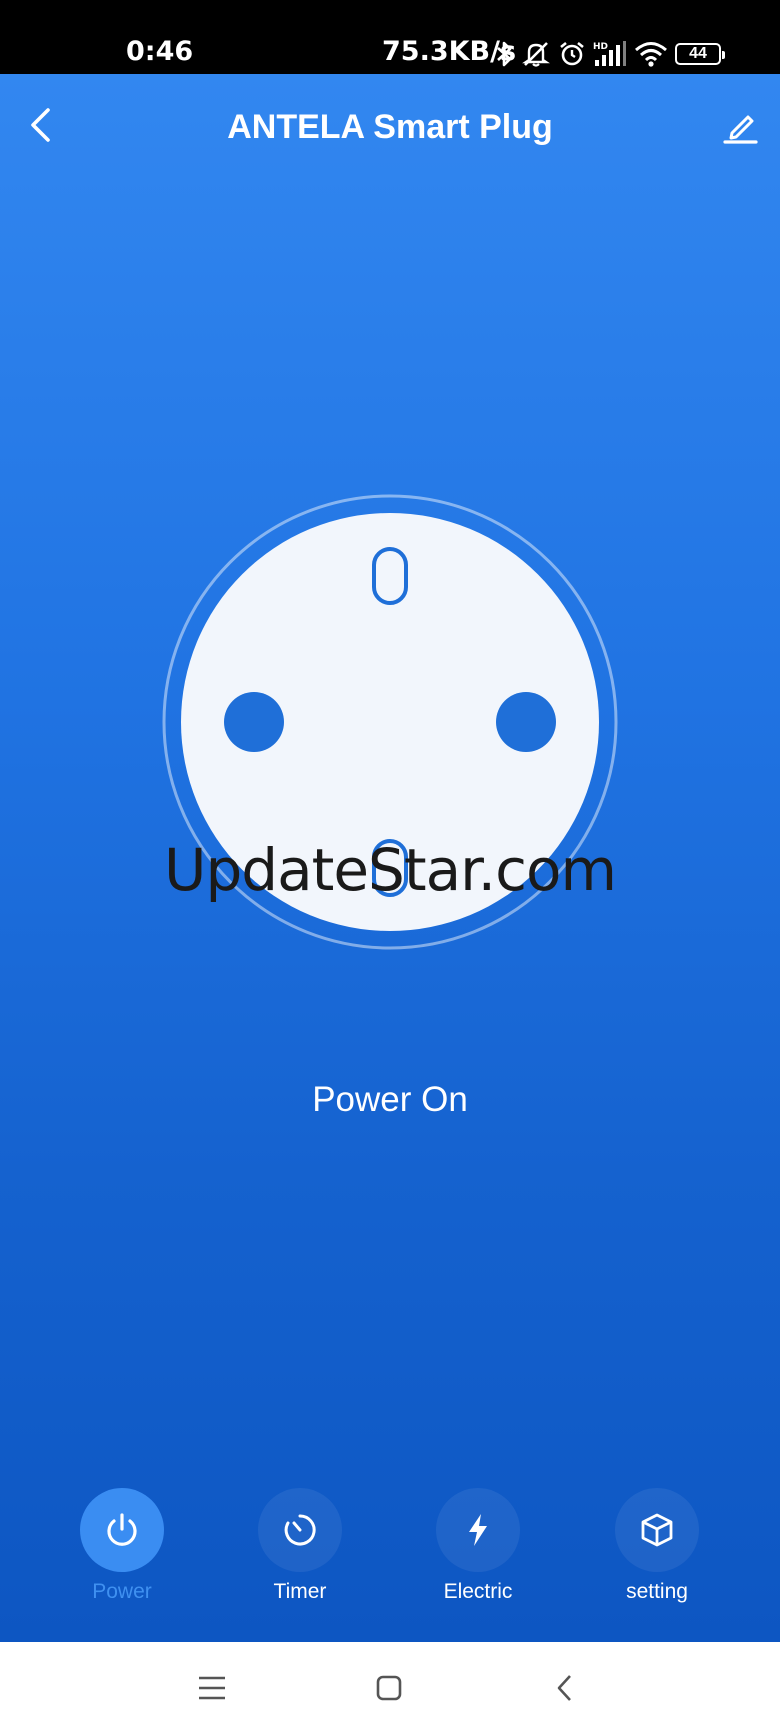 This screenshot has width=780, height=1733. Describe the element at coordinates (300, 1591) in the screenshot. I see `tab-timer-label: Timer` at that location.